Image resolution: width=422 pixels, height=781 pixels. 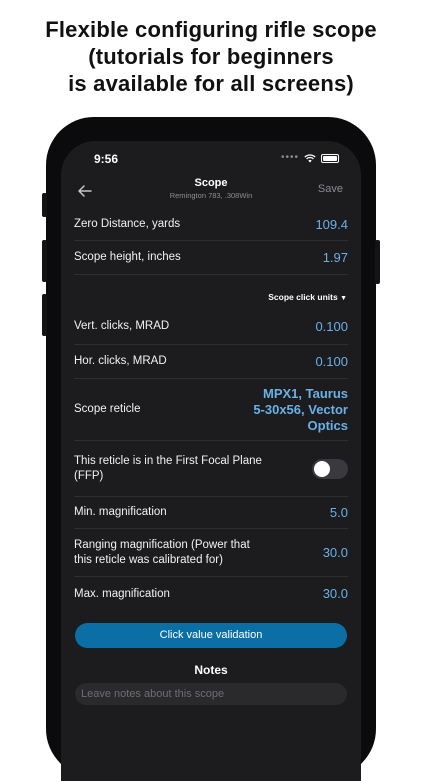 I want to click on nav-bar: Scope Remington 783, .308Win Save, so click(x=211, y=191).